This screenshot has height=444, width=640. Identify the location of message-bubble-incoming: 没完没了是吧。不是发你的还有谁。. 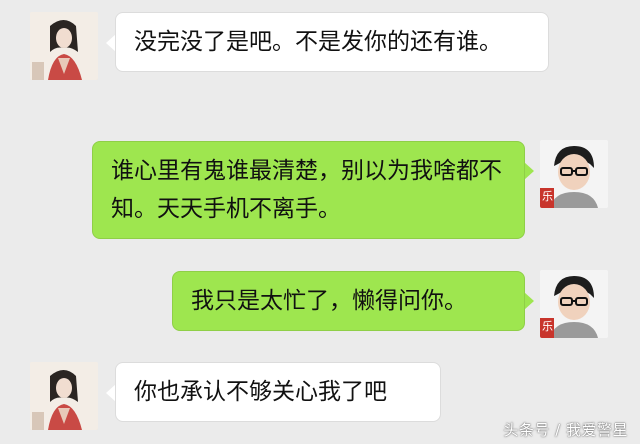
(332, 42).